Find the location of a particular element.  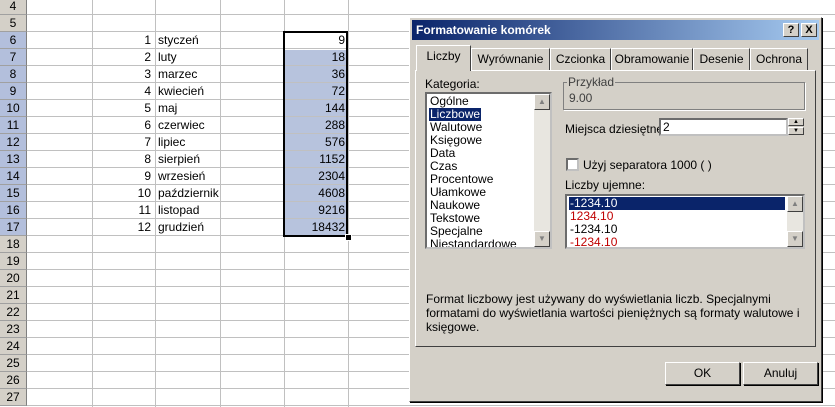

title-bar: Formatowanie komórek ? X is located at coordinates (615, 30).